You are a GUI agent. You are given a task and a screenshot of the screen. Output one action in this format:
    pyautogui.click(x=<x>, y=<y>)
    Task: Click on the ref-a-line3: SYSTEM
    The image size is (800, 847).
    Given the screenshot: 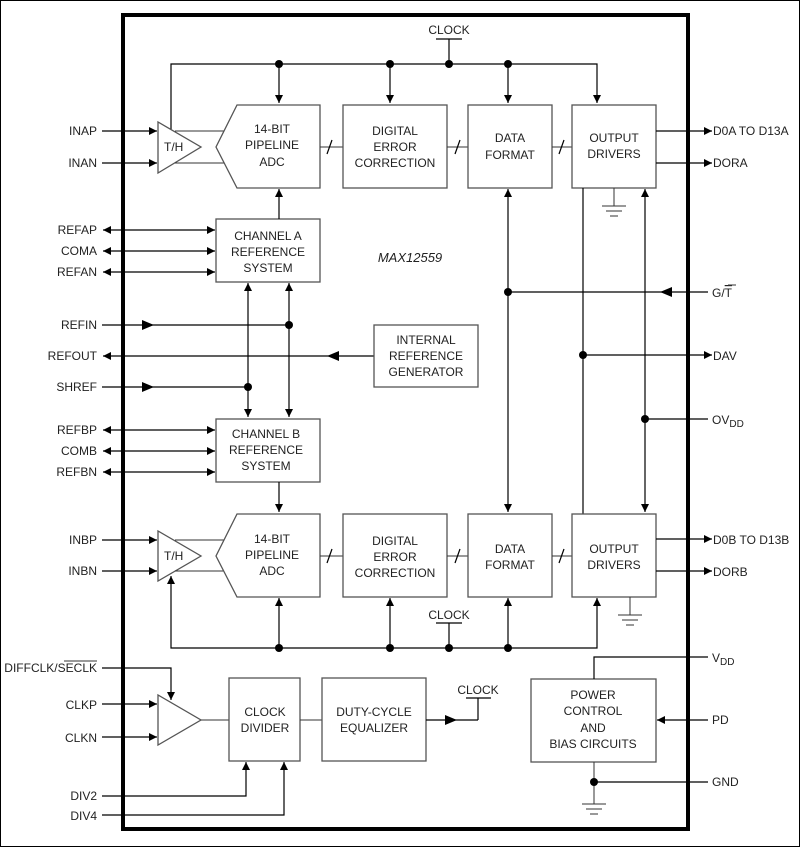 What is the action you would take?
    pyautogui.click(x=267, y=268)
    